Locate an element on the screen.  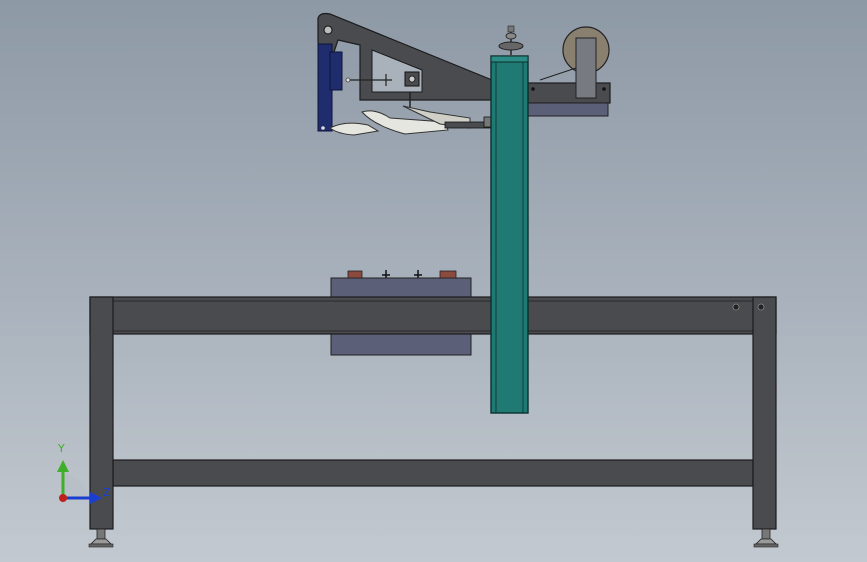
tape-guide is located at coordinates (411, 120).